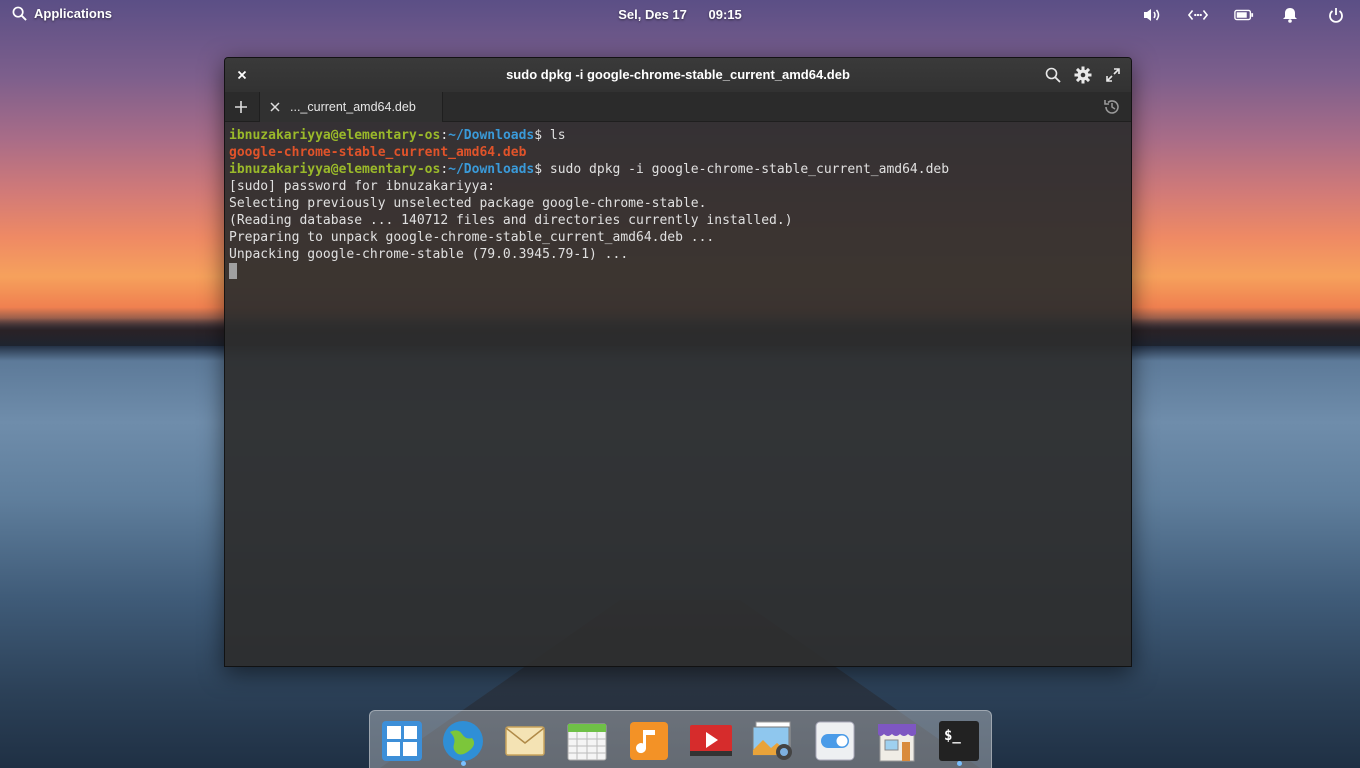 Image resolution: width=1360 pixels, height=768 pixels. I want to click on history-icon, so click(1112, 107).